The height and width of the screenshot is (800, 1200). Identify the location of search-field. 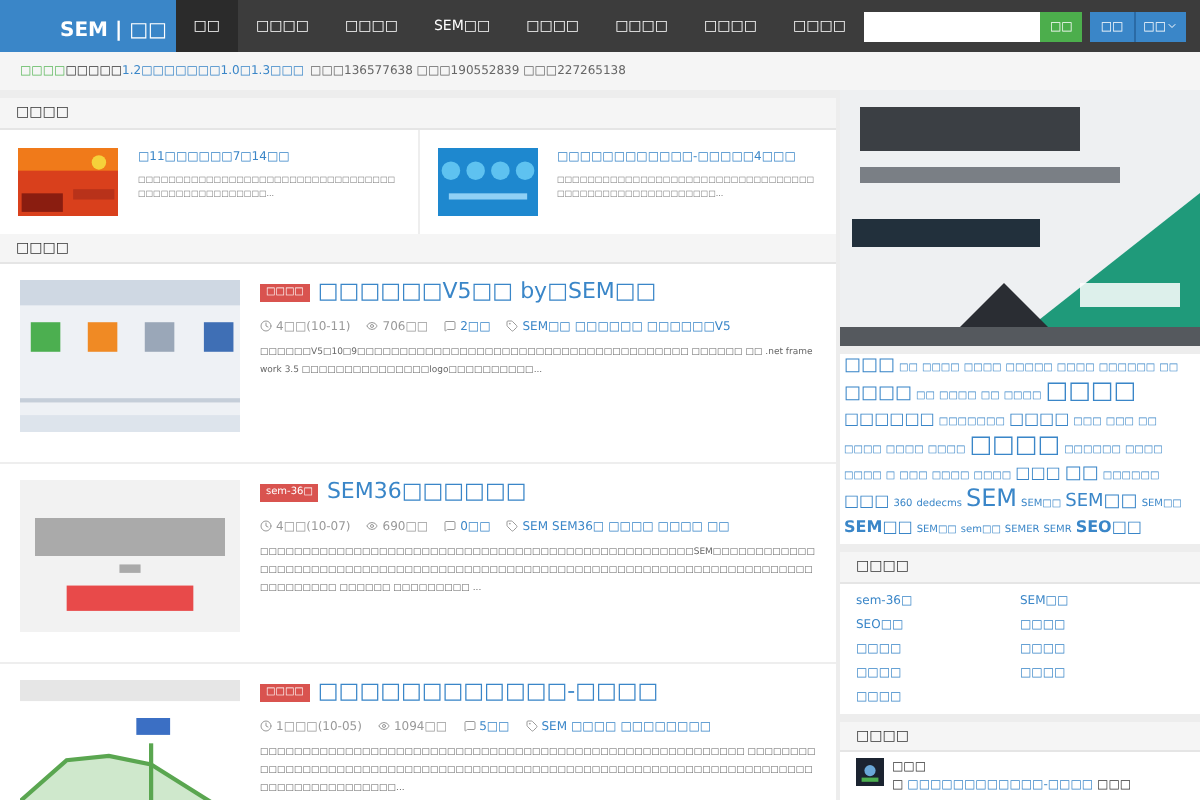
(951, 26).